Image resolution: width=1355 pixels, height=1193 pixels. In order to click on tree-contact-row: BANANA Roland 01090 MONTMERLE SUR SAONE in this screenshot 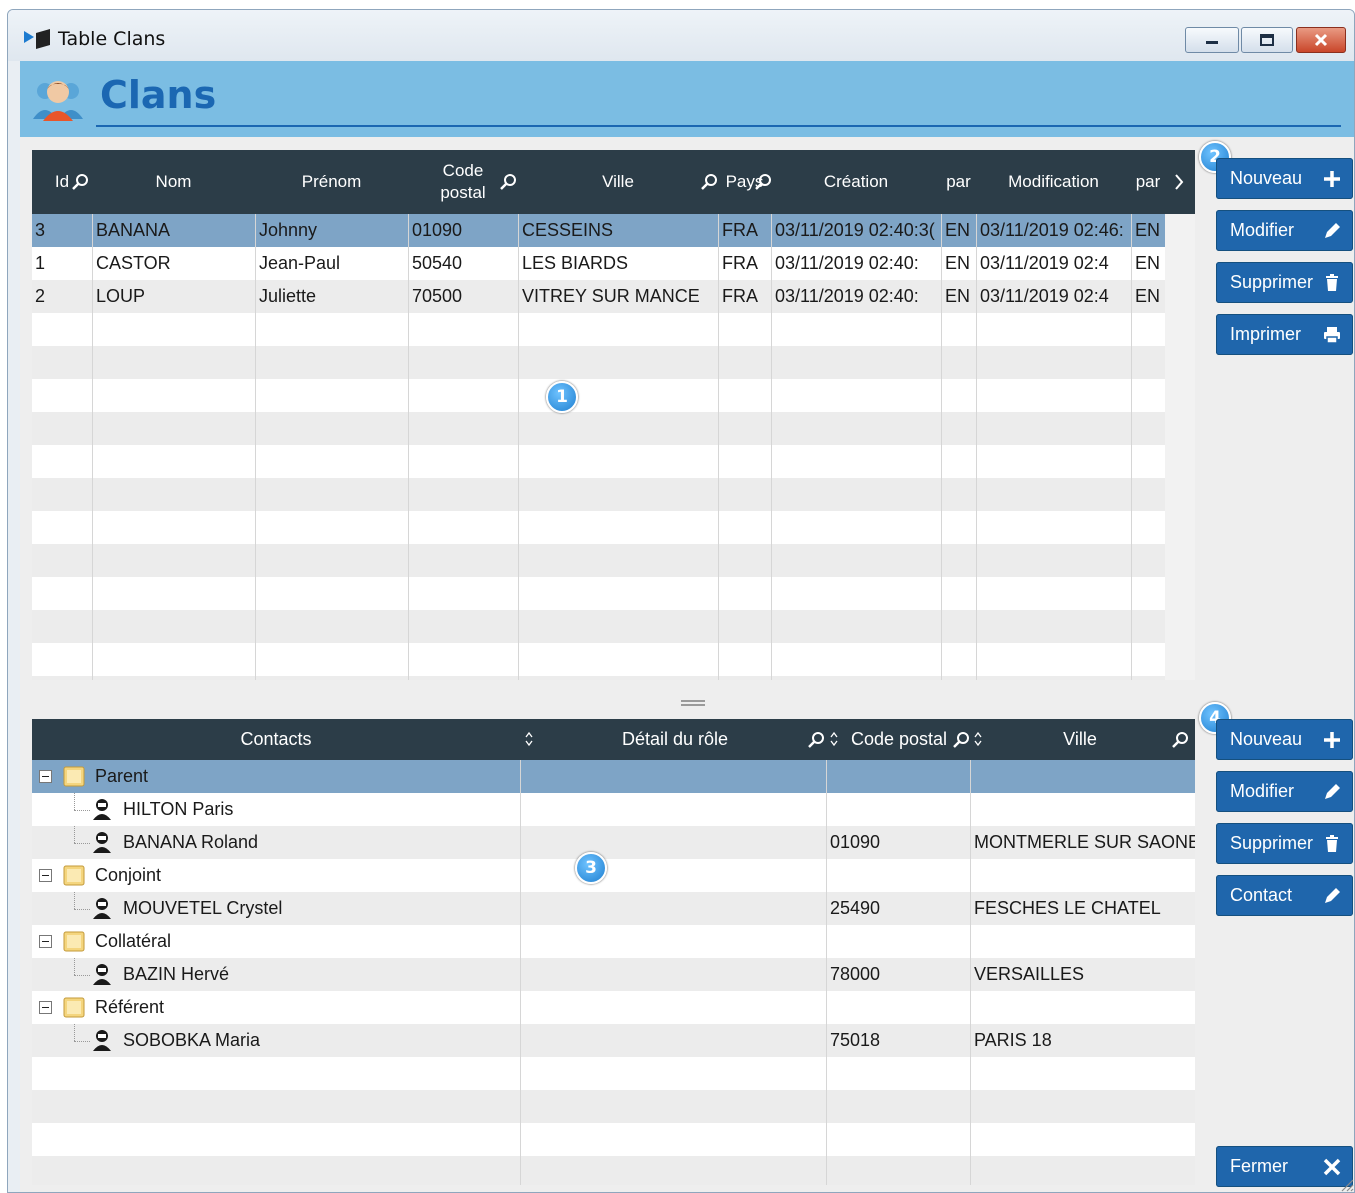, I will do `click(613, 842)`.